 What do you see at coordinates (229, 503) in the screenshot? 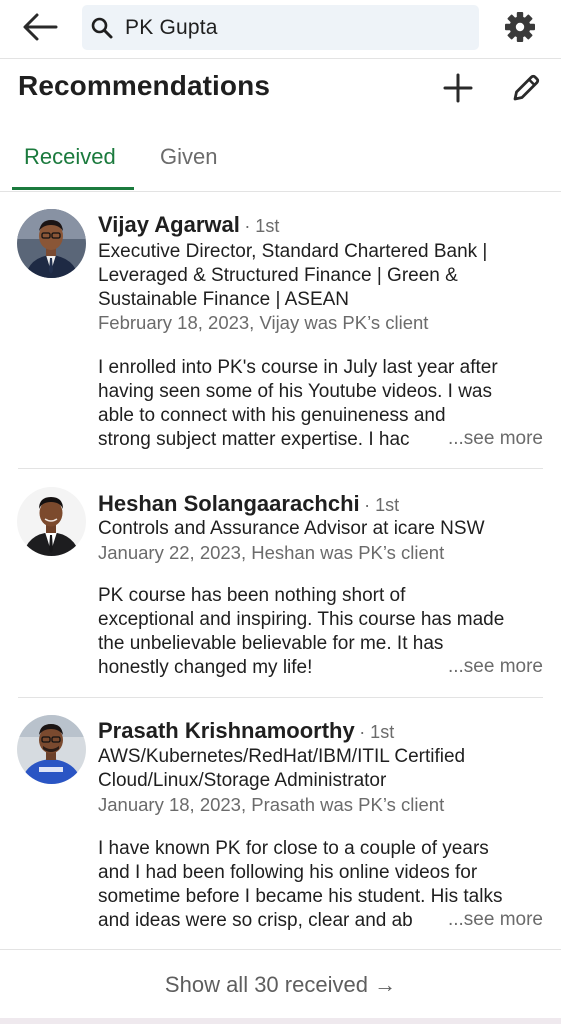
I see `recommender-name: Heshan Solangaarachchi` at bounding box center [229, 503].